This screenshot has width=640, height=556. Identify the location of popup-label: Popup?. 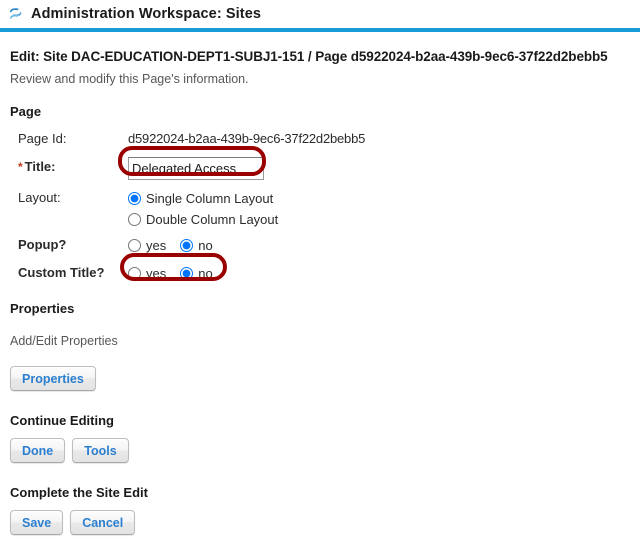
(42, 244).